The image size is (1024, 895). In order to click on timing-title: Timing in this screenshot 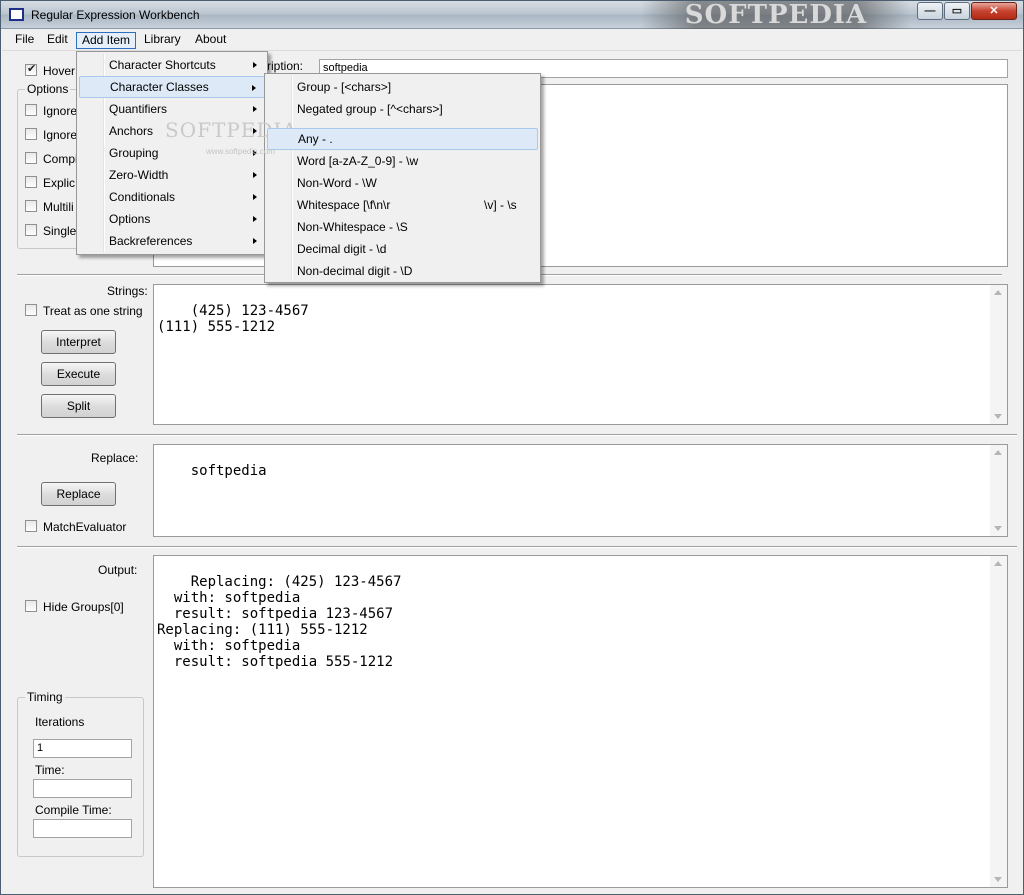, I will do `click(45, 697)`.